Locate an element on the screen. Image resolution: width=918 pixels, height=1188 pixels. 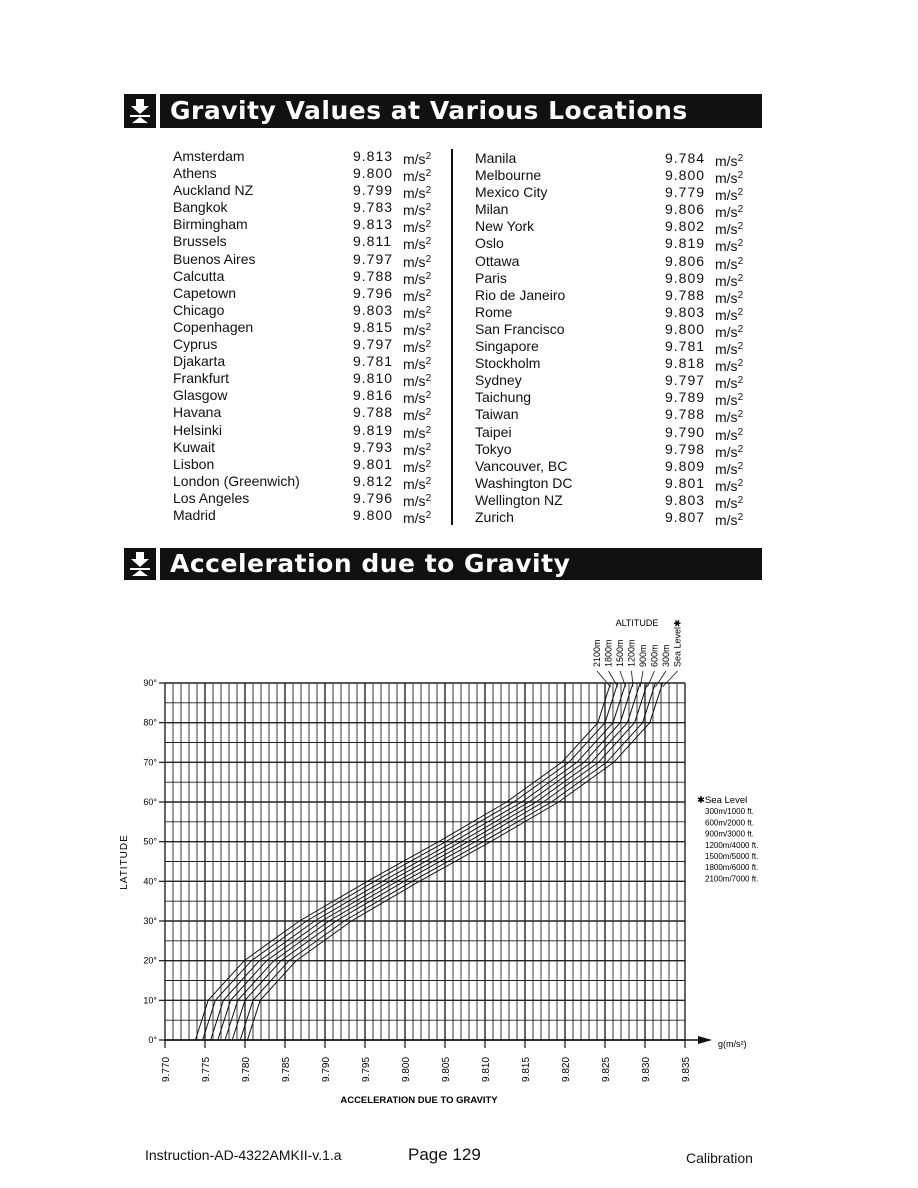
legend-entry: 900m/3000 ft. is located at coordinates (729, 834).